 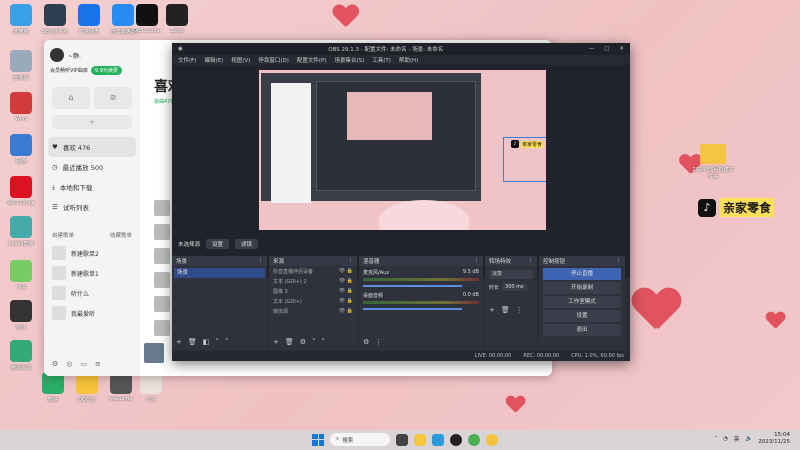 I want to click on more-icon: ≡, so click(x=98, y=364).